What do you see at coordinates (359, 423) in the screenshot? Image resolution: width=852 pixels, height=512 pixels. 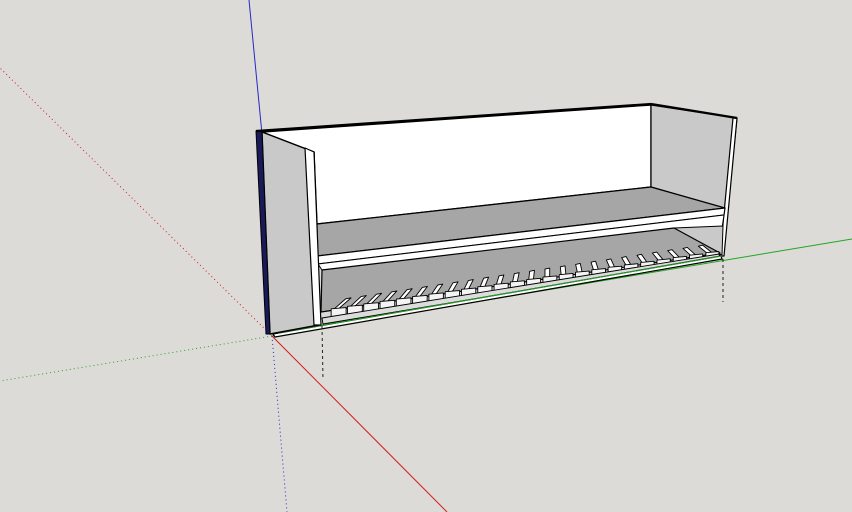 I see `red-axis-positive` at bounding box center [359, 423].